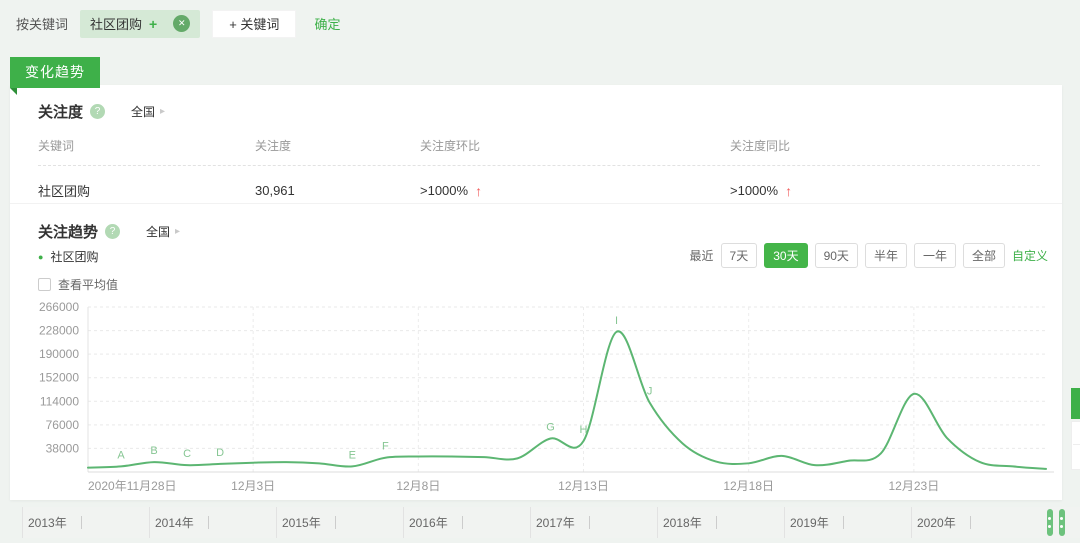 The height and width of the screenshot is (543, 1080). What do you see at coordinates (182, 23) in the screenshot?
I see `close-icon: ✕` at bounding box center [182, 23].